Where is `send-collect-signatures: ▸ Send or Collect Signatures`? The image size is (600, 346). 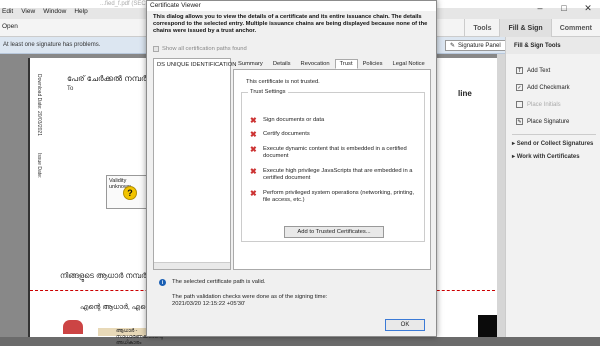 send-collect-signatures: ▸ Send or Collect Signatures is located at coordinates (552, 143).